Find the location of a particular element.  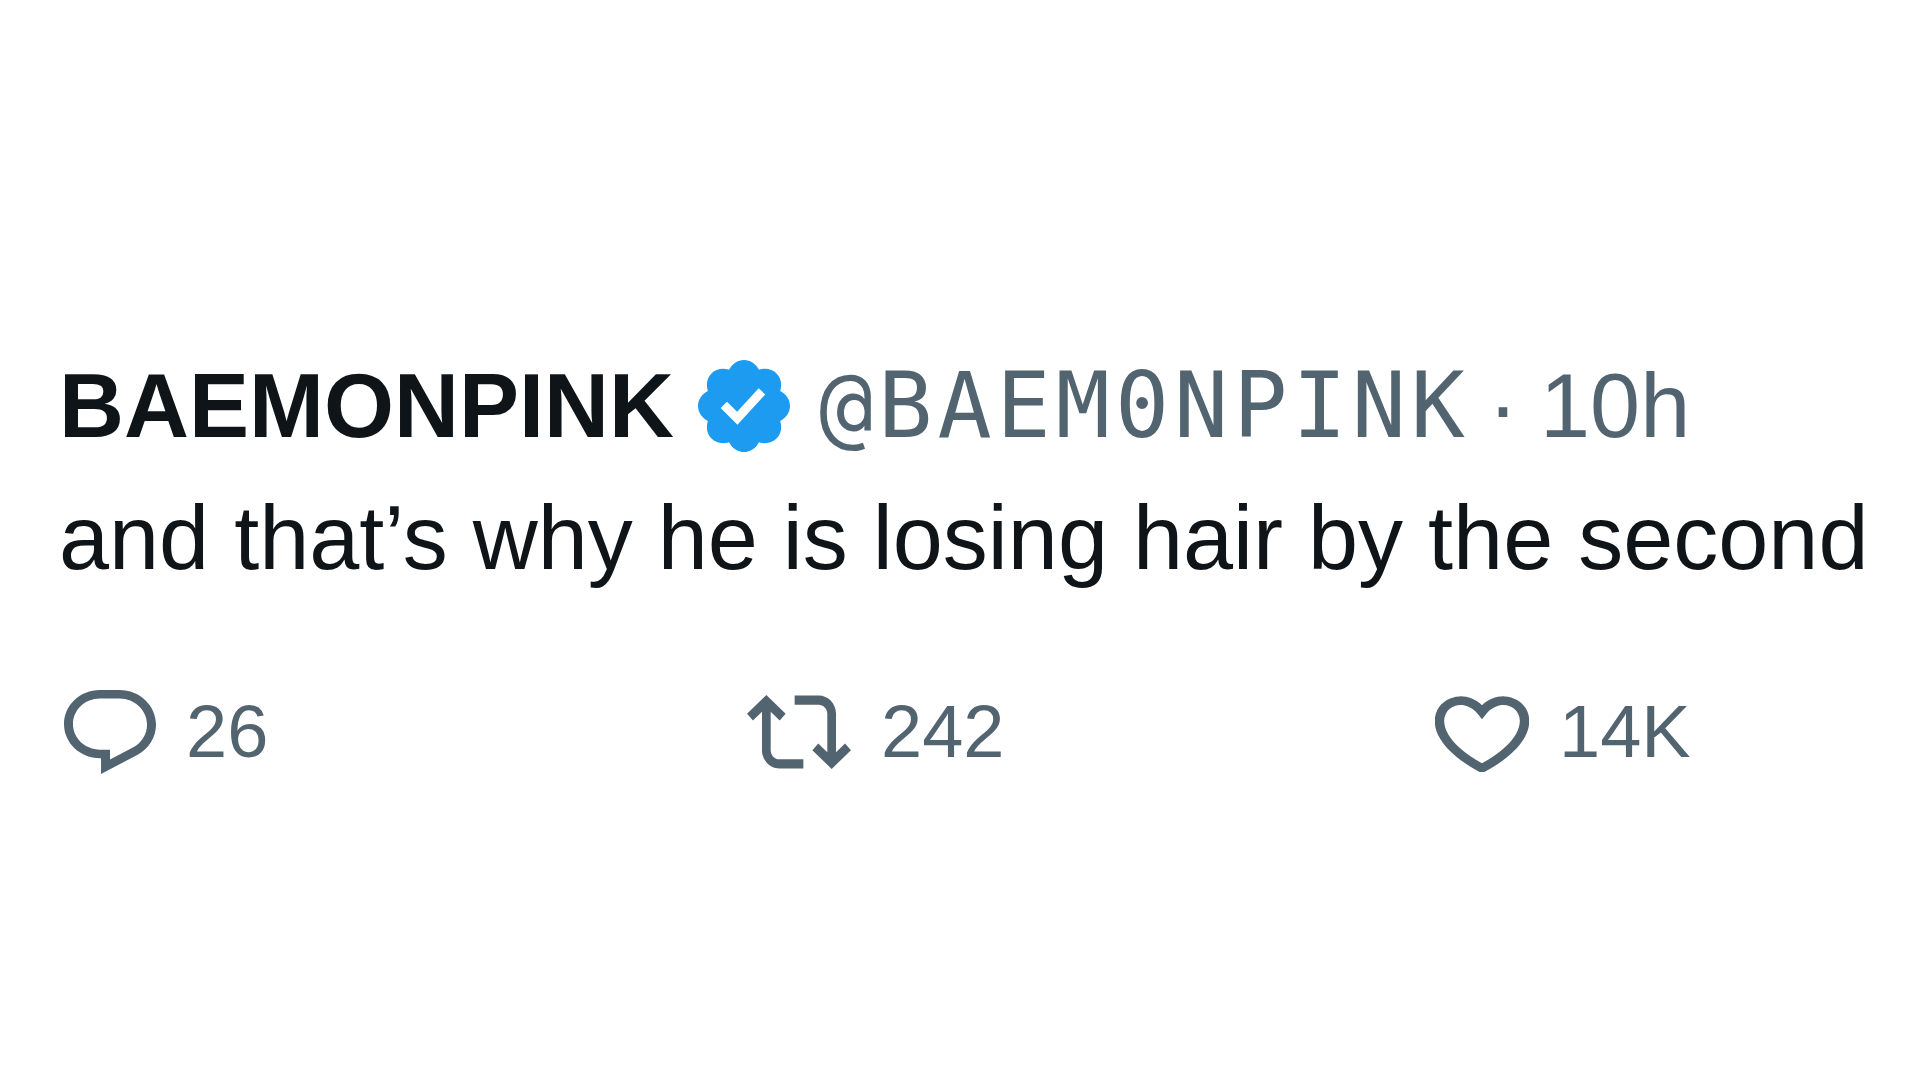

author-handle: @BAEM0NPINK is located at coordinates (1145, 406).